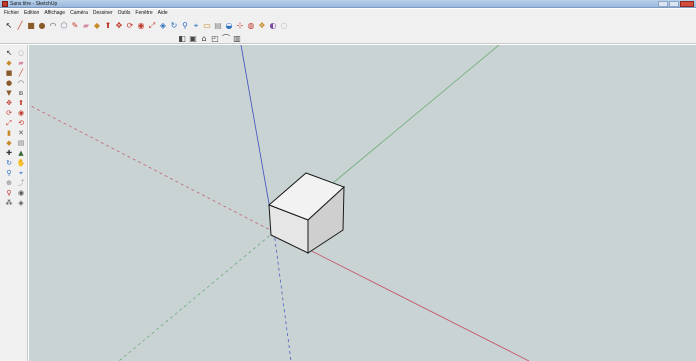 This screenshot has height=361, width=696. I want to click on dimension-tool-icon: ▤, so click(218, 26).